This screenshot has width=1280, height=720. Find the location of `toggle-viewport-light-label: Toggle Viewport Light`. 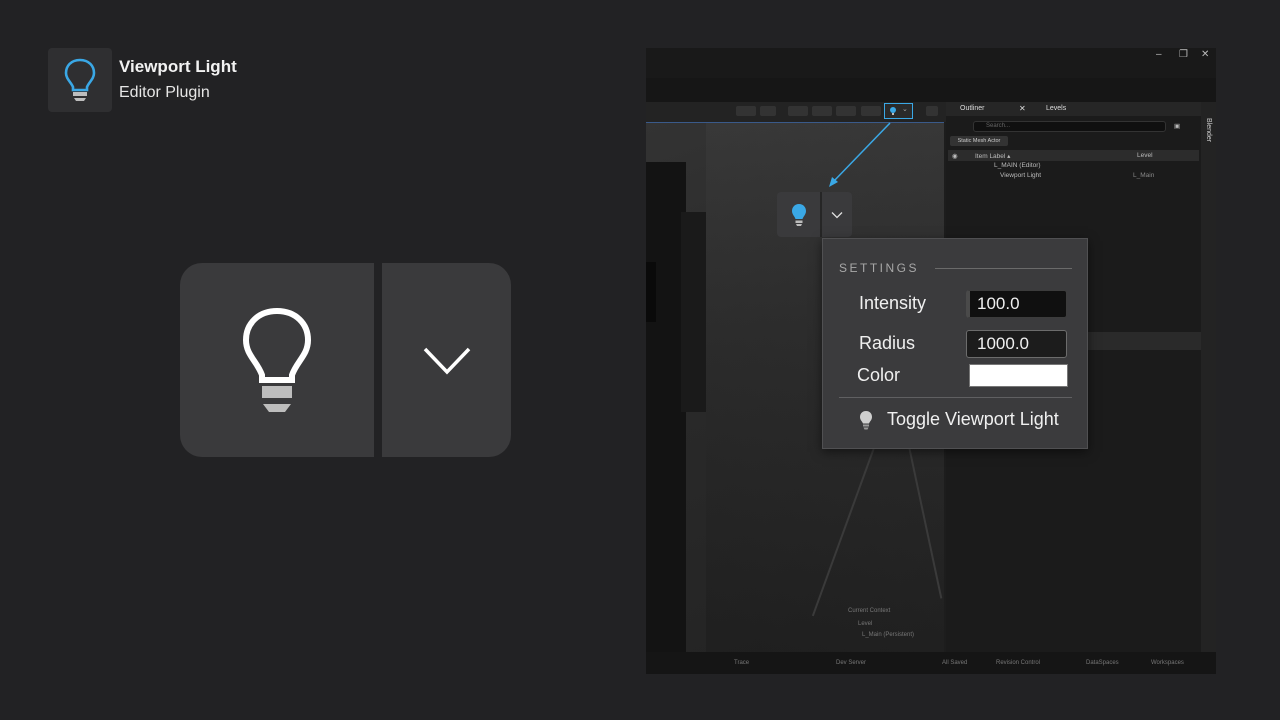

toggle-viewport-light-label: Toggle Viewport Light is located at coordinates (973, 419).